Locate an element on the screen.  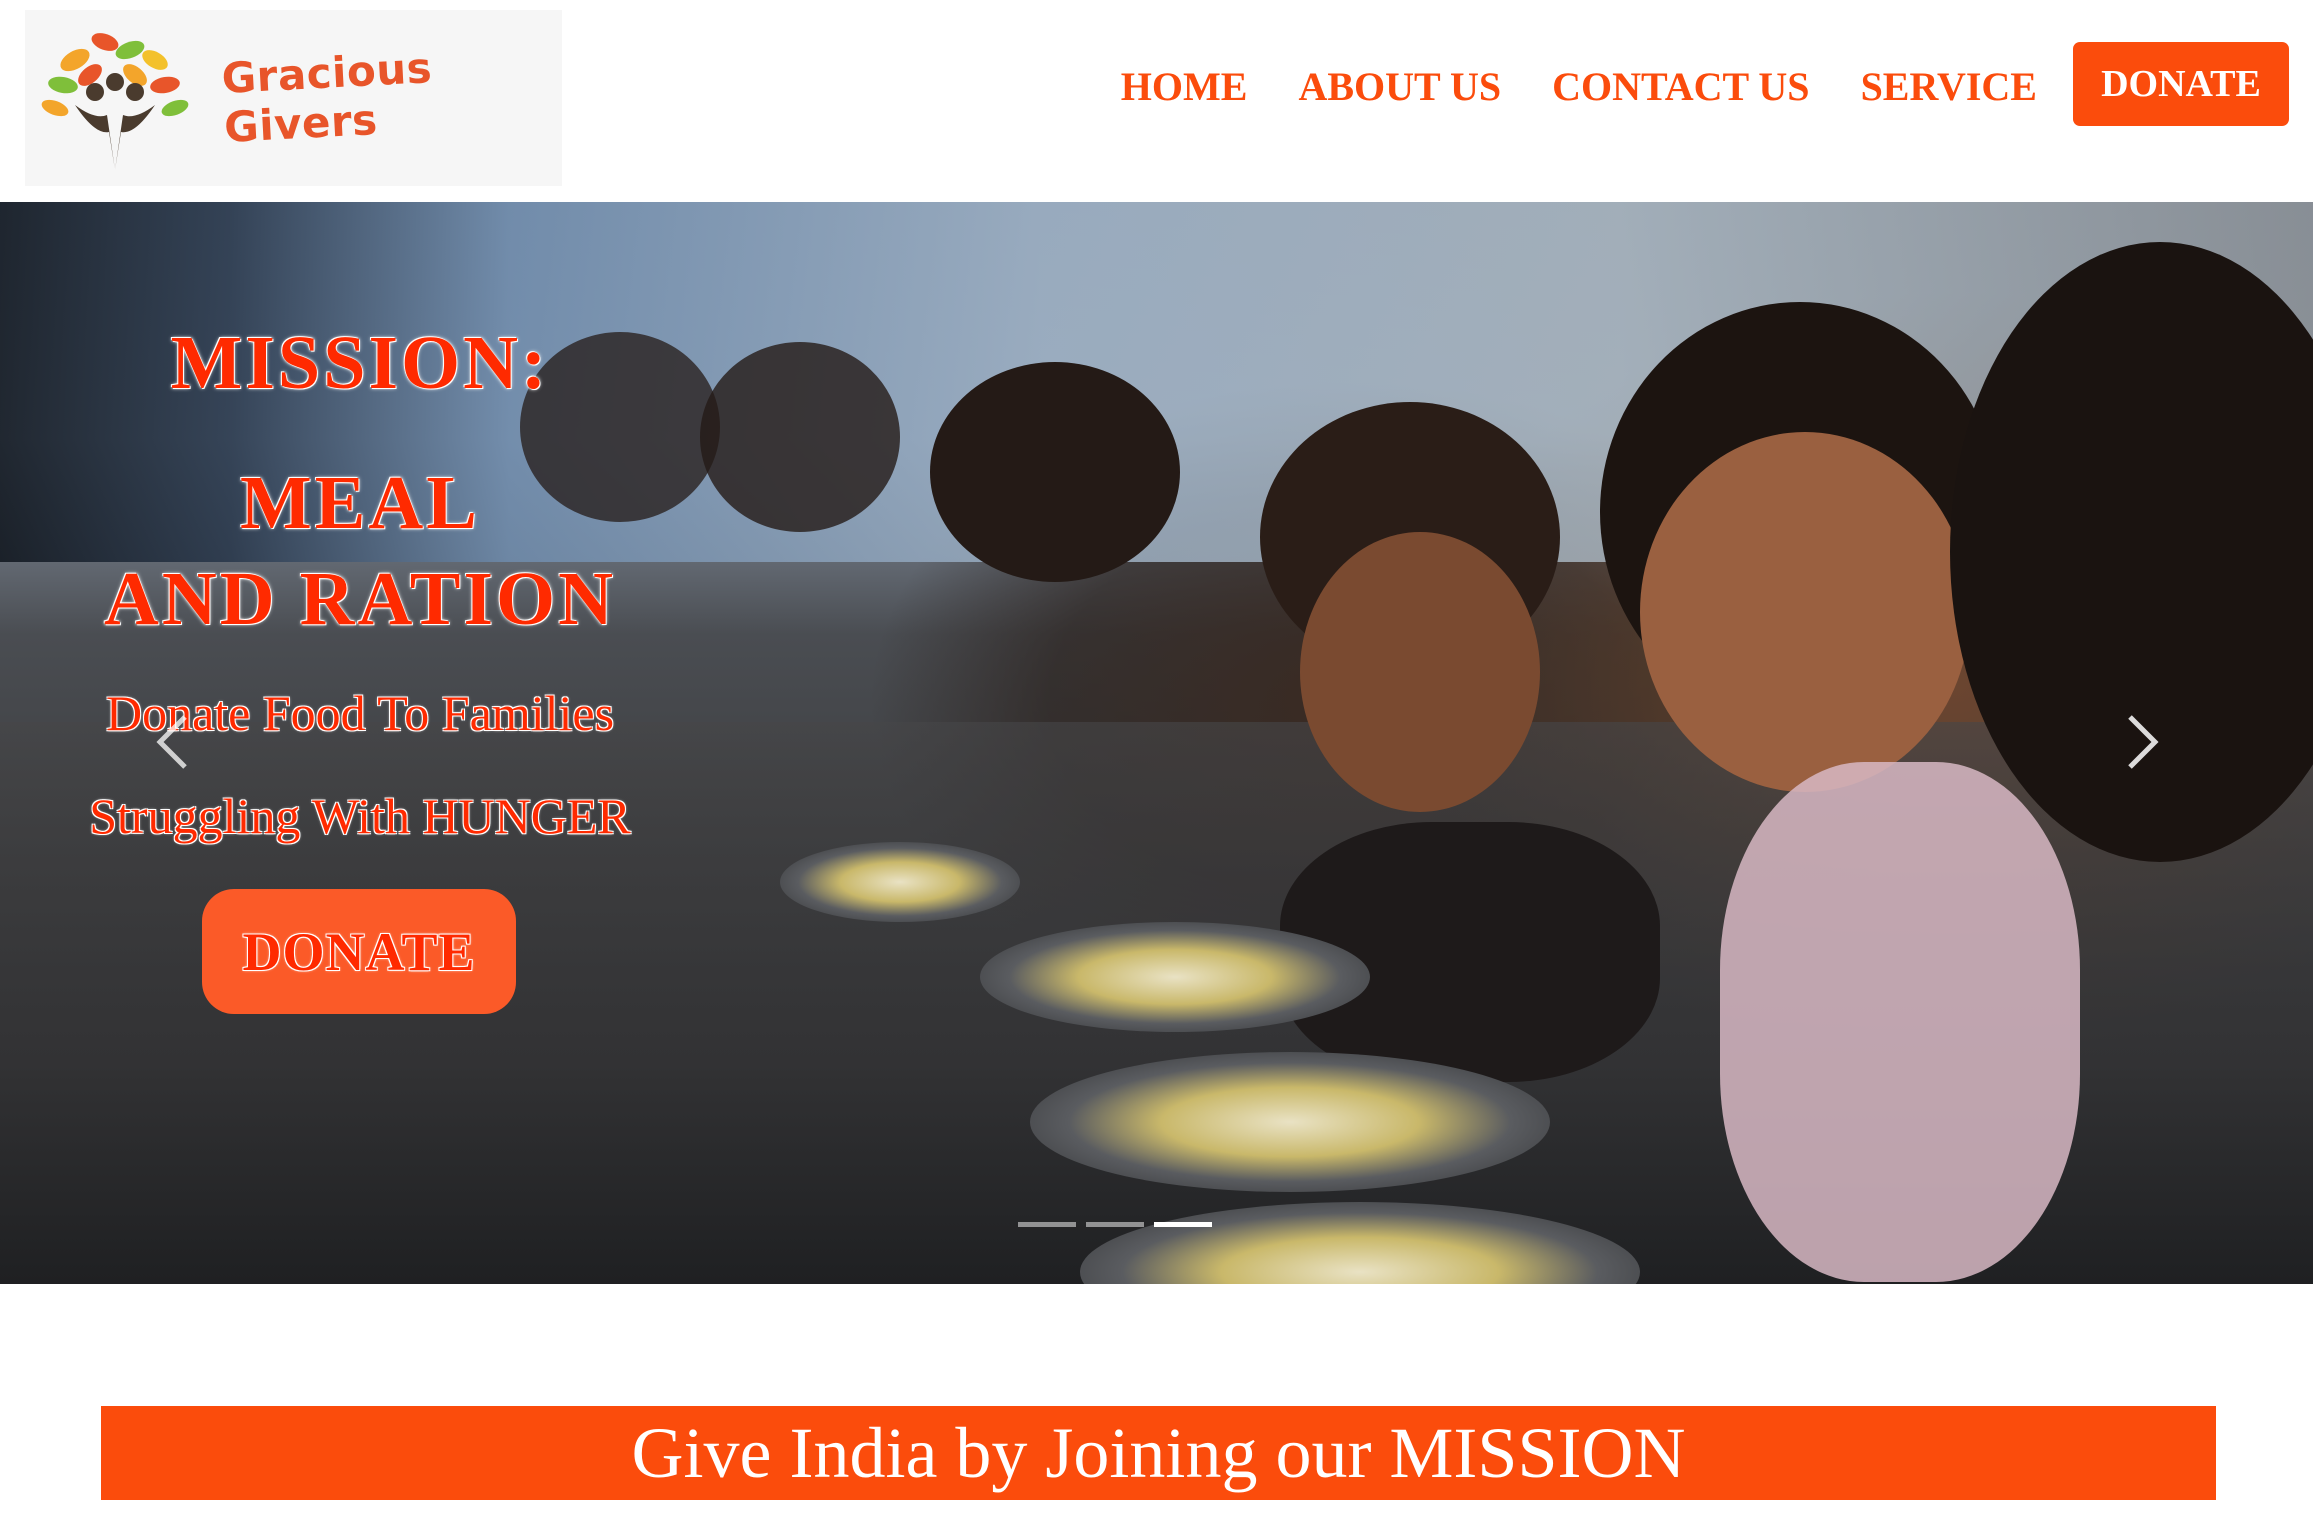
nav-contact-us: CONTACT US is located at coordinates (1680, 84).